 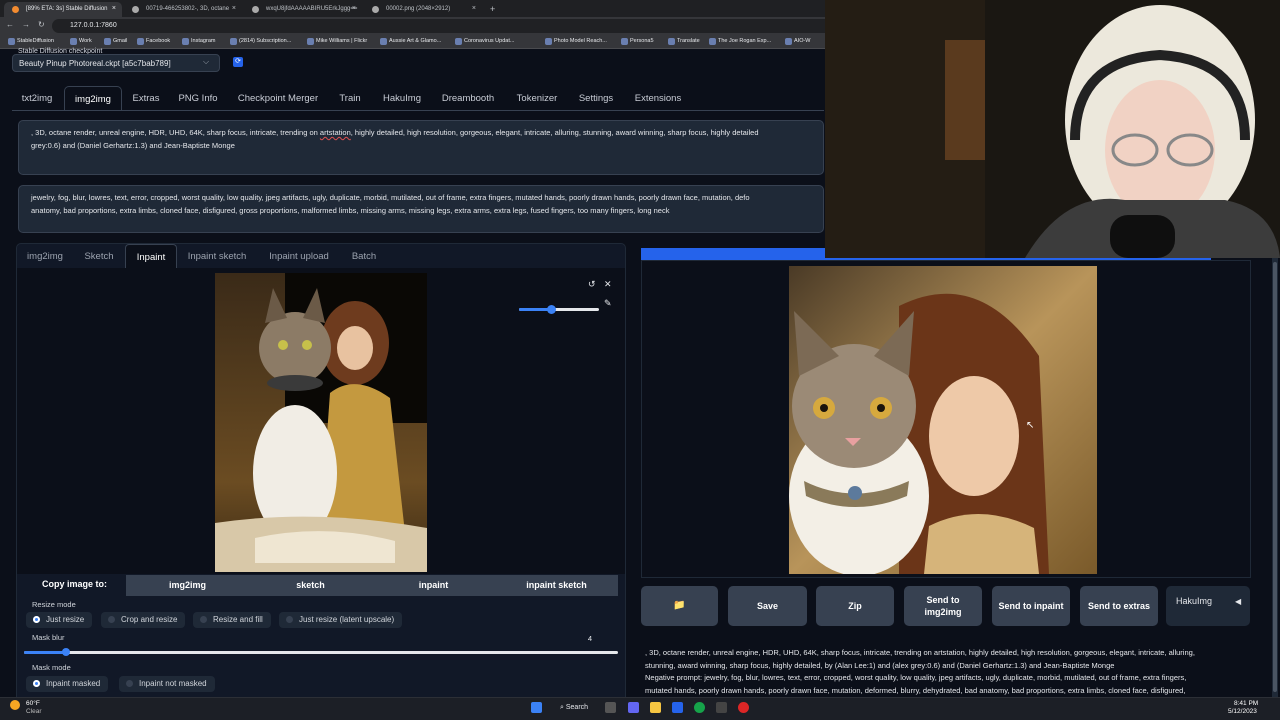 What do you see at coordinates (699, 707) in the screenshot?
I see `chrome-icon` at bounding box center [699, 707].